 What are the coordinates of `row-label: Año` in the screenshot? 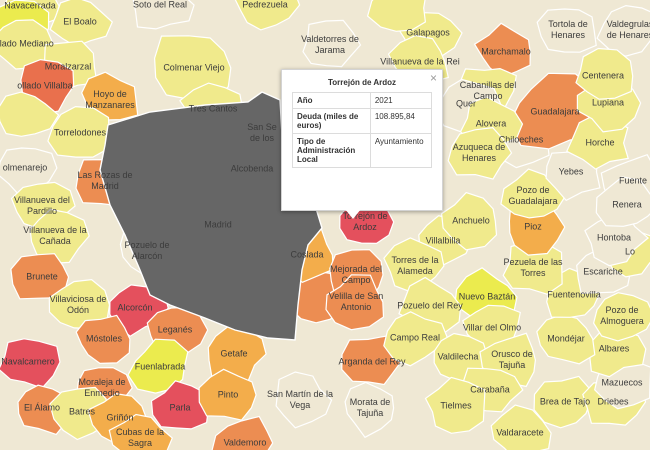 It's located at (331, 100).